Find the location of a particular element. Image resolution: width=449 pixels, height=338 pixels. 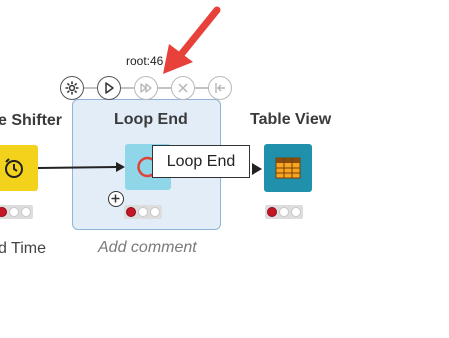

connection-line is located at coordinates (81, 167).